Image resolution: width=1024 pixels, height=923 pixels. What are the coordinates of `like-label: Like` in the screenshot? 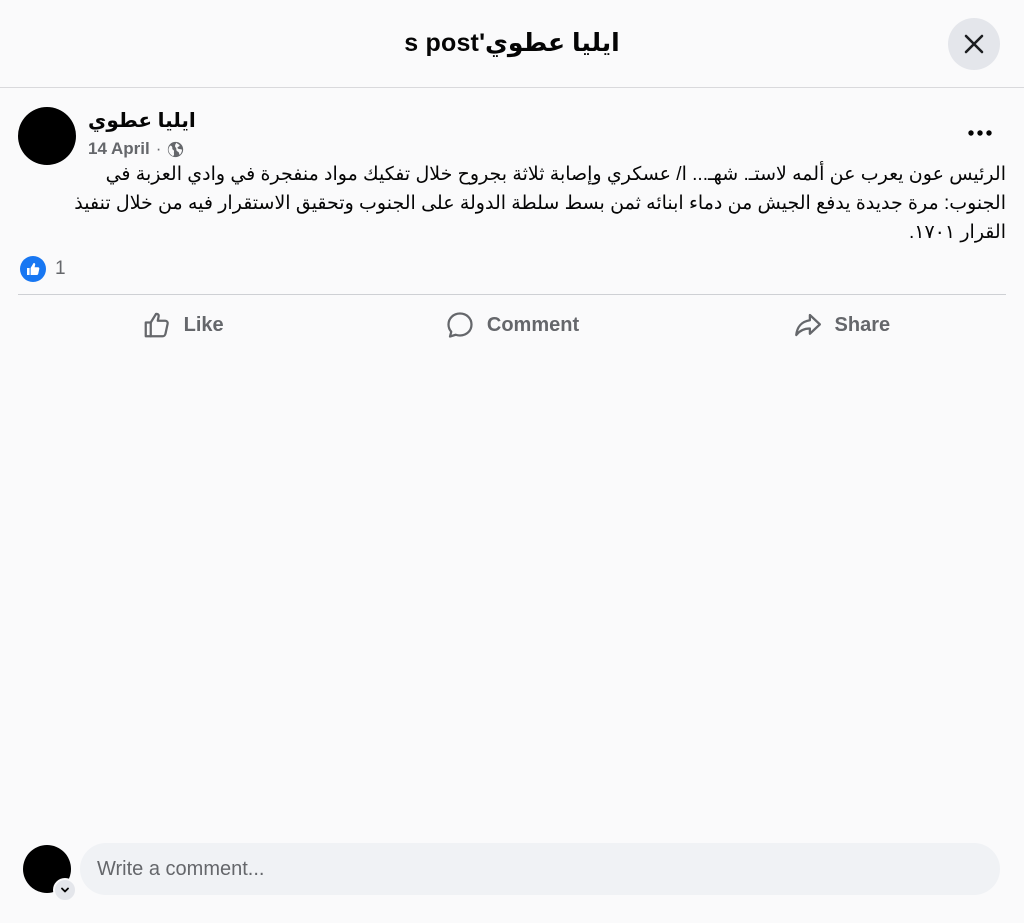 It's located at (203, 324).